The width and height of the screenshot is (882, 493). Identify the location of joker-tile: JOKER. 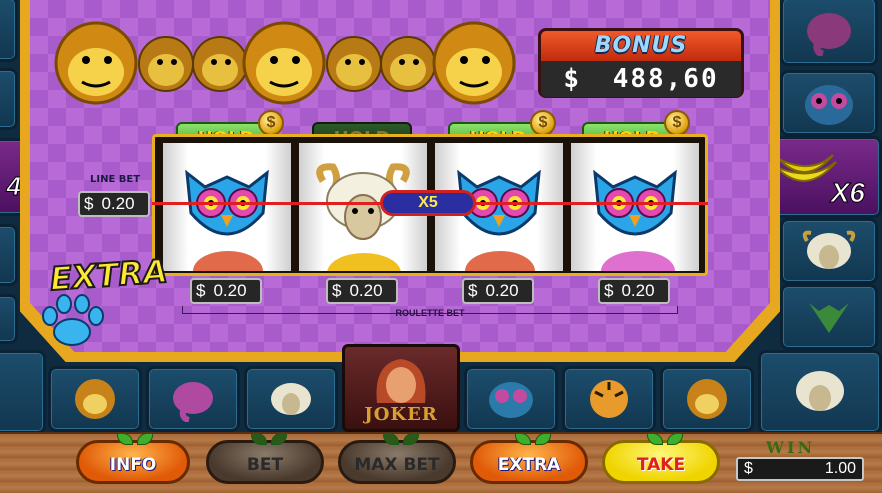
(401, 388).